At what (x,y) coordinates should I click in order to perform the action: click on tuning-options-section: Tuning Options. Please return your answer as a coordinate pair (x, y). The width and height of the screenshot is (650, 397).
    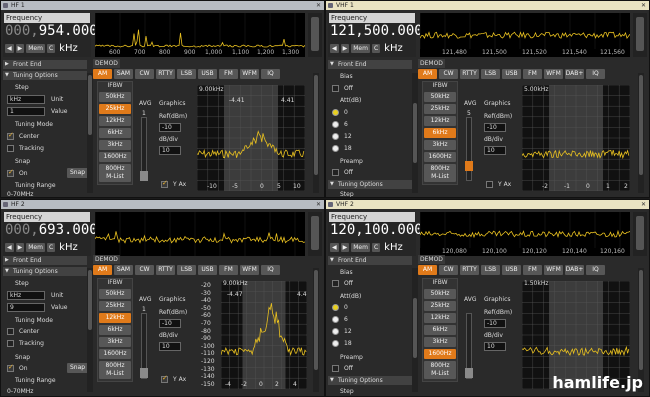
    Looking at the image, I should click on (370, 380).